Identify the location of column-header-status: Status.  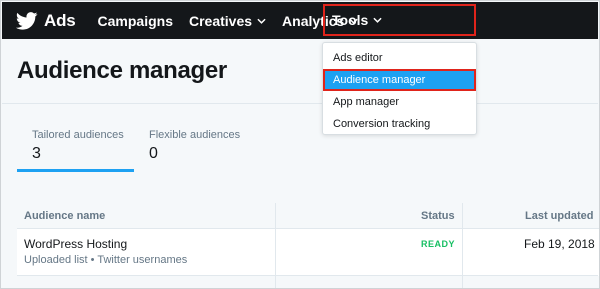
(438, 216).